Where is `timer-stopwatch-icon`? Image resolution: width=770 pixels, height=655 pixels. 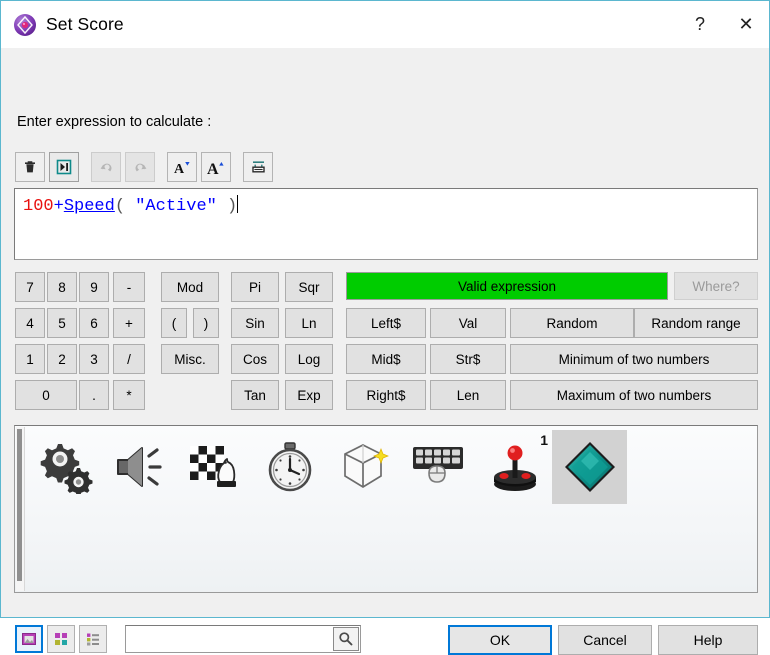
timer-stopwatch-icon is located at coordinates (289, 467).